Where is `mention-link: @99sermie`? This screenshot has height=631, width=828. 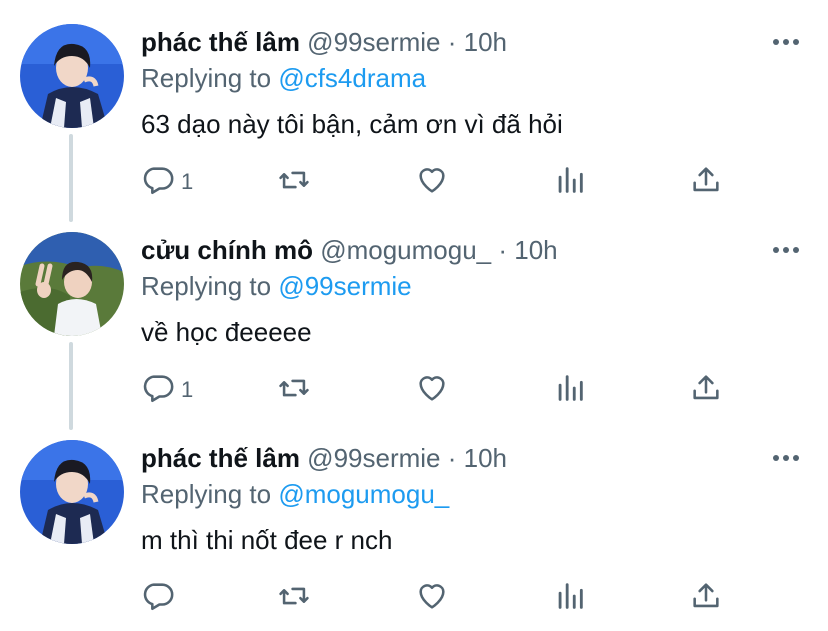
mention-link: @99sermie is located at coordinates (344, 286).